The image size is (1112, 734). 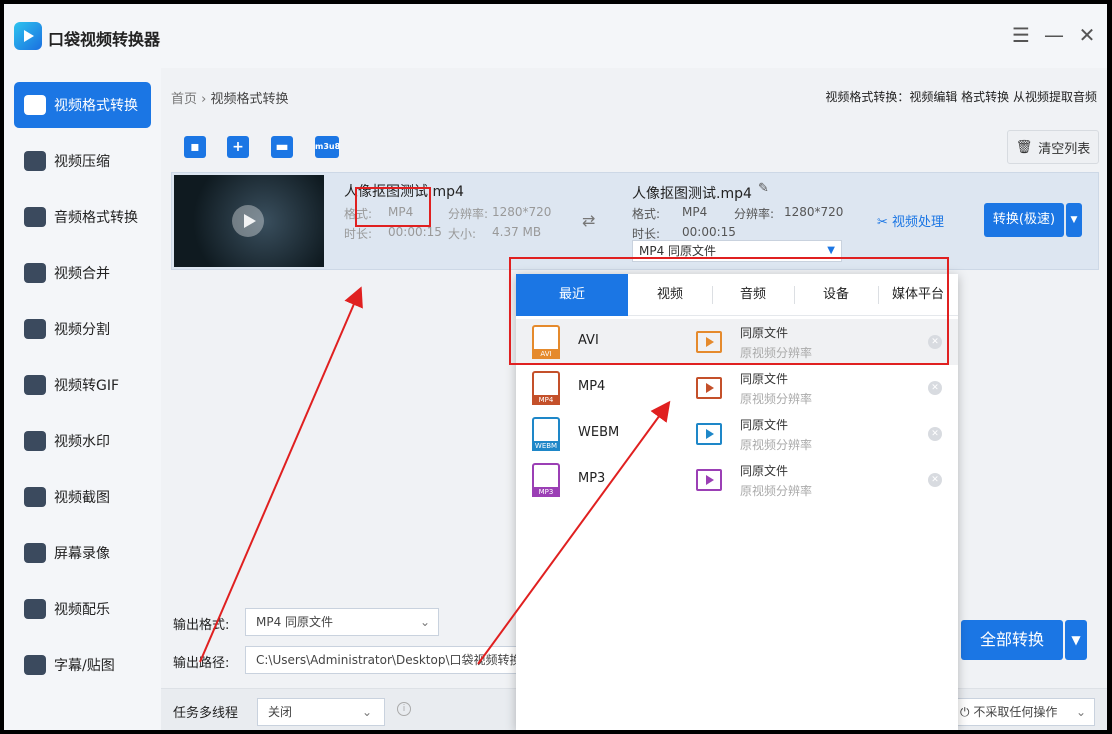 I want to click on convert-all-button: 全部转换, so click(x=1012, y=640).